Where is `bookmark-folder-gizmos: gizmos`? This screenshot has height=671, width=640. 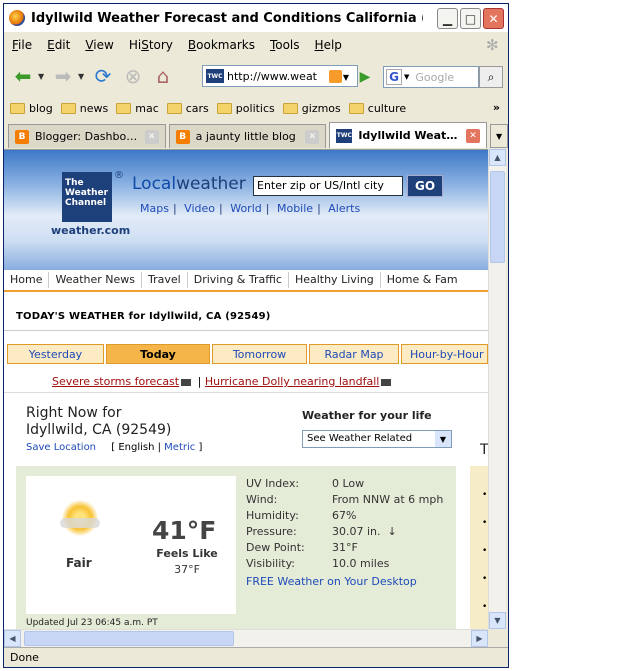
bookmark-folder-gizmos: gizmos is located at coordinates (311, 108).